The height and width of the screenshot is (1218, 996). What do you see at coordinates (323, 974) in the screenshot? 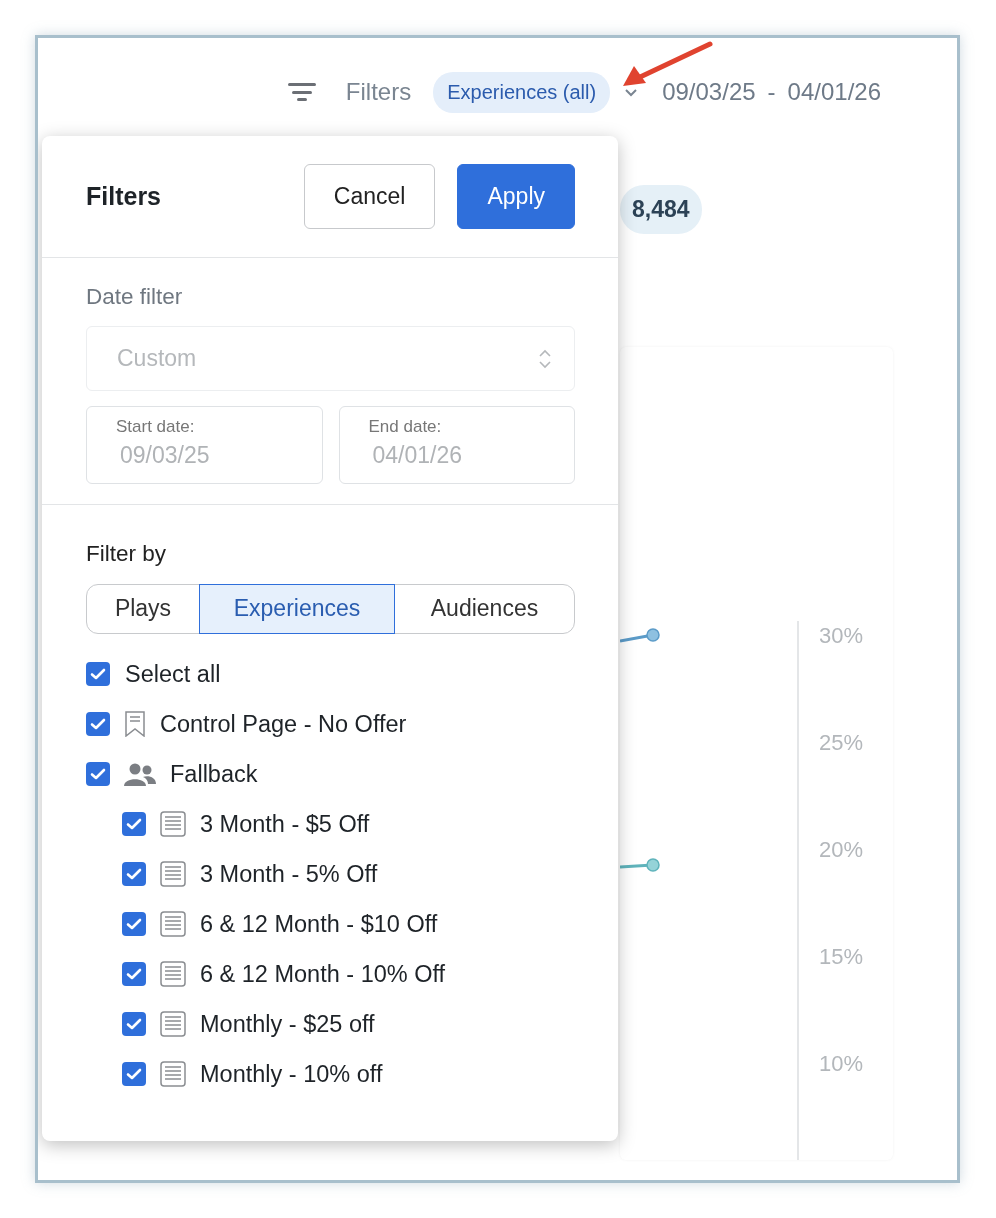
I see `option-label: 6 & 12 Month - 10% Off` at bounding box center [323, 974].